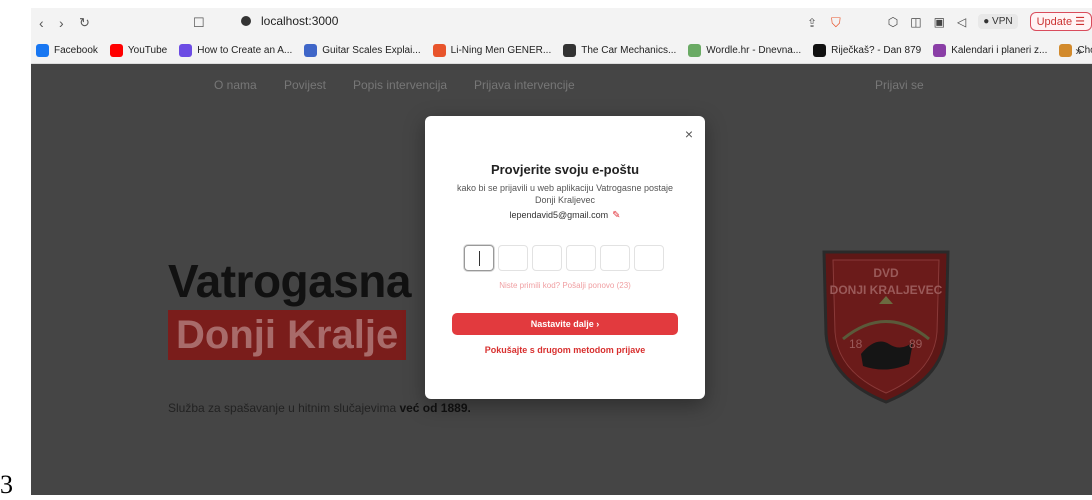 This screenshot has width=1092, height=500. I want to click on address-bar: localhost:3000, so click(289, 21).